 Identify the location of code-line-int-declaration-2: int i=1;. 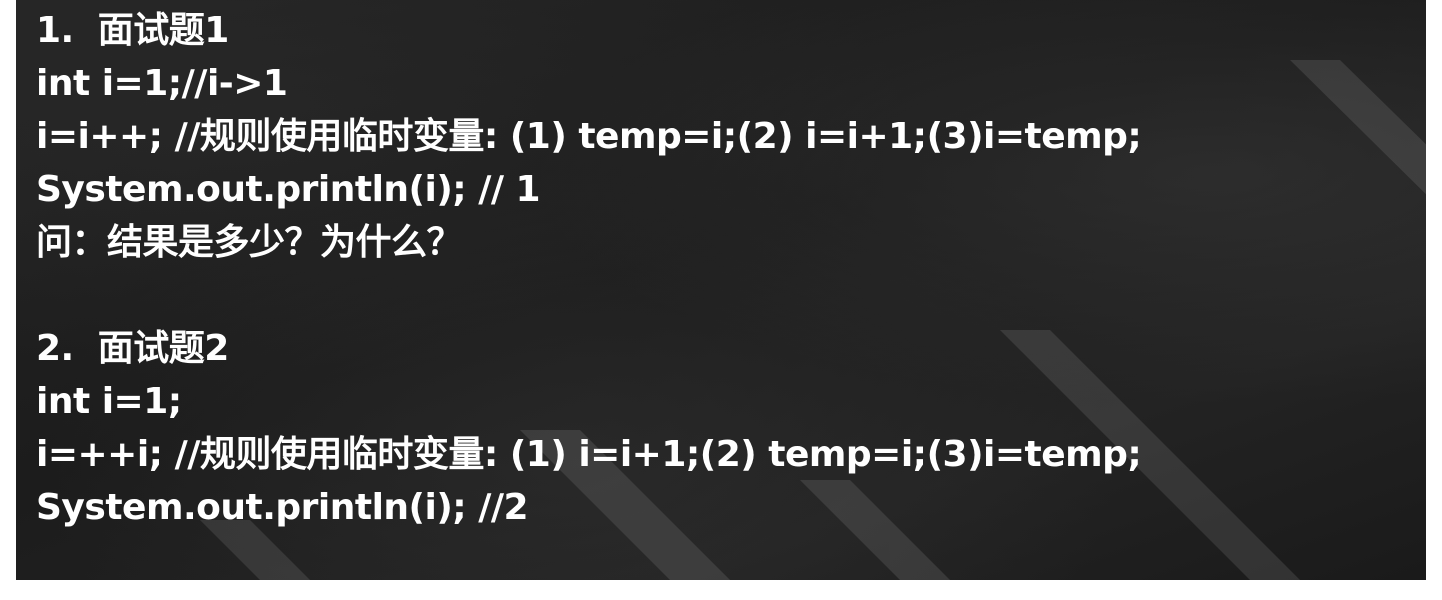
(109, 401).